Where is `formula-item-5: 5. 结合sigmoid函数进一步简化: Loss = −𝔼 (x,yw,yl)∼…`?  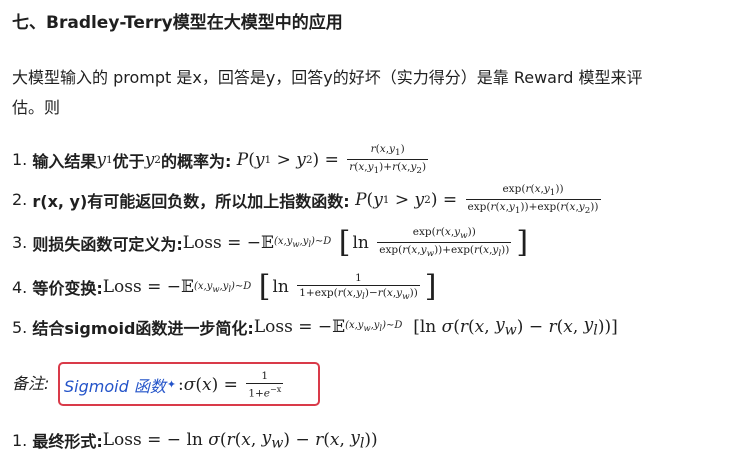
formula-item-5: 5. 结合sigmoid函数进一步简化: Loss = −𝔼 (x,yw,yl)∼… is located at coordinates (315, 327).